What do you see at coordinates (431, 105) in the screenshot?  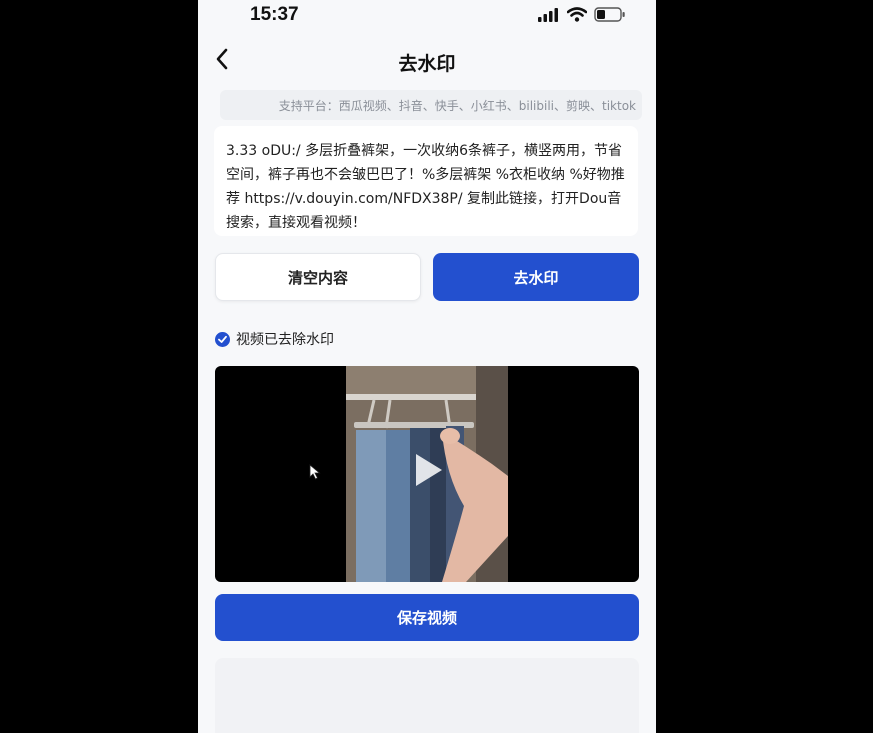 I see `supported-platforms: 支持平台：西瓜视频、抖音、快手、小红书、bilibili、剪映、tiktok` at bounding box center [431, 105].